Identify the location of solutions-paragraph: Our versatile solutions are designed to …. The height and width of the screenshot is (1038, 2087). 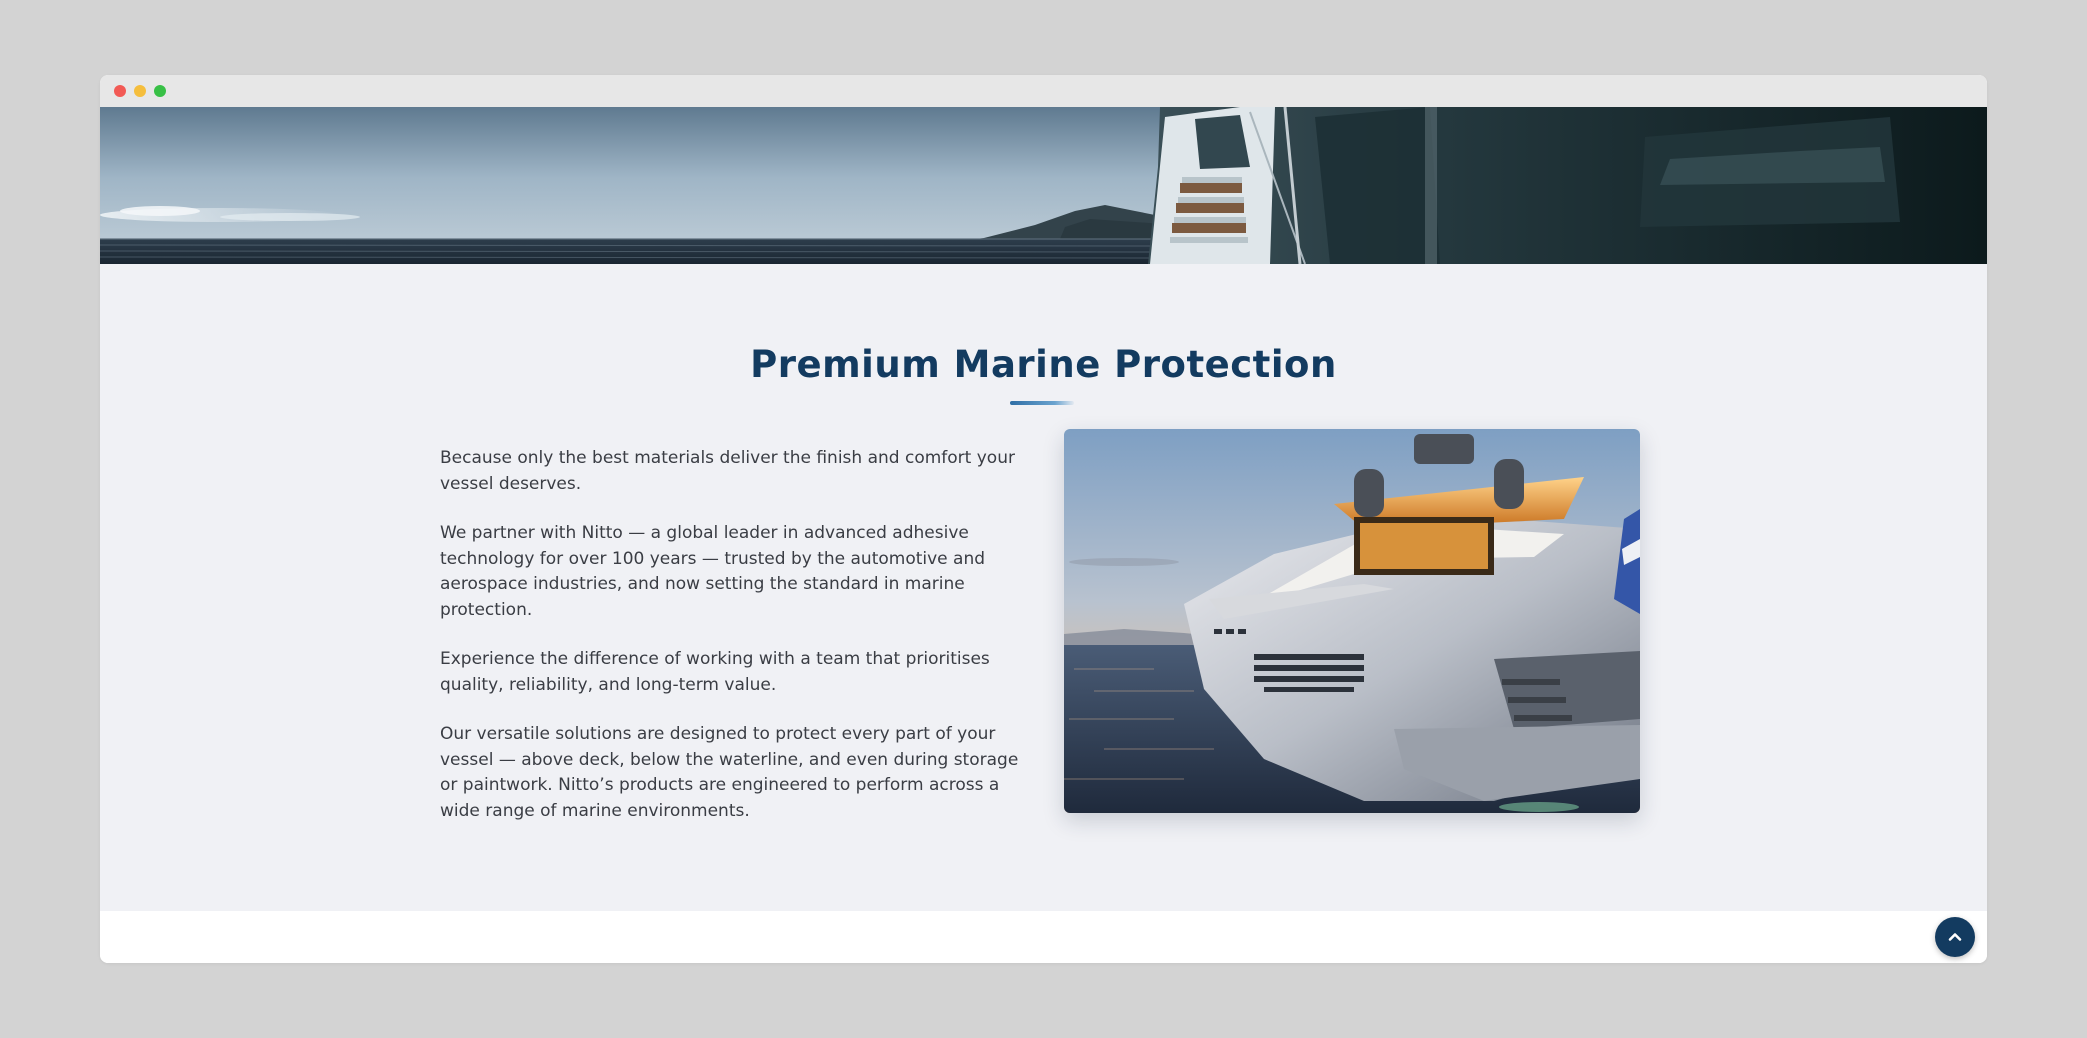
(729, 772).